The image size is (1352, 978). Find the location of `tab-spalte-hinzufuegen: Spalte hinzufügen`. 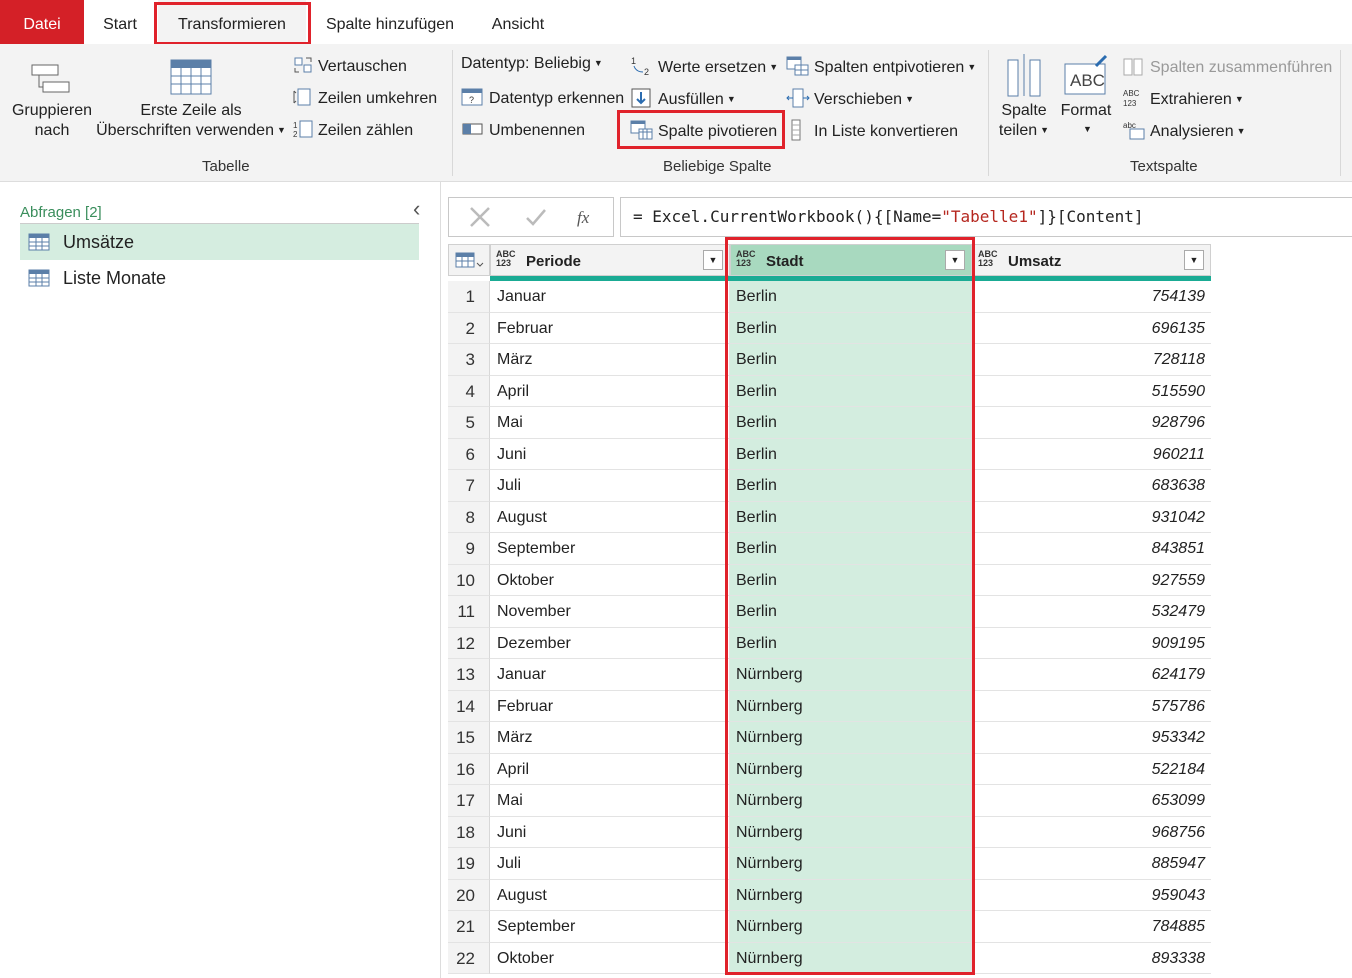

tab-spalte-hinzufuegen: Spalte hinzufügen is located at coordinates (390, 22).